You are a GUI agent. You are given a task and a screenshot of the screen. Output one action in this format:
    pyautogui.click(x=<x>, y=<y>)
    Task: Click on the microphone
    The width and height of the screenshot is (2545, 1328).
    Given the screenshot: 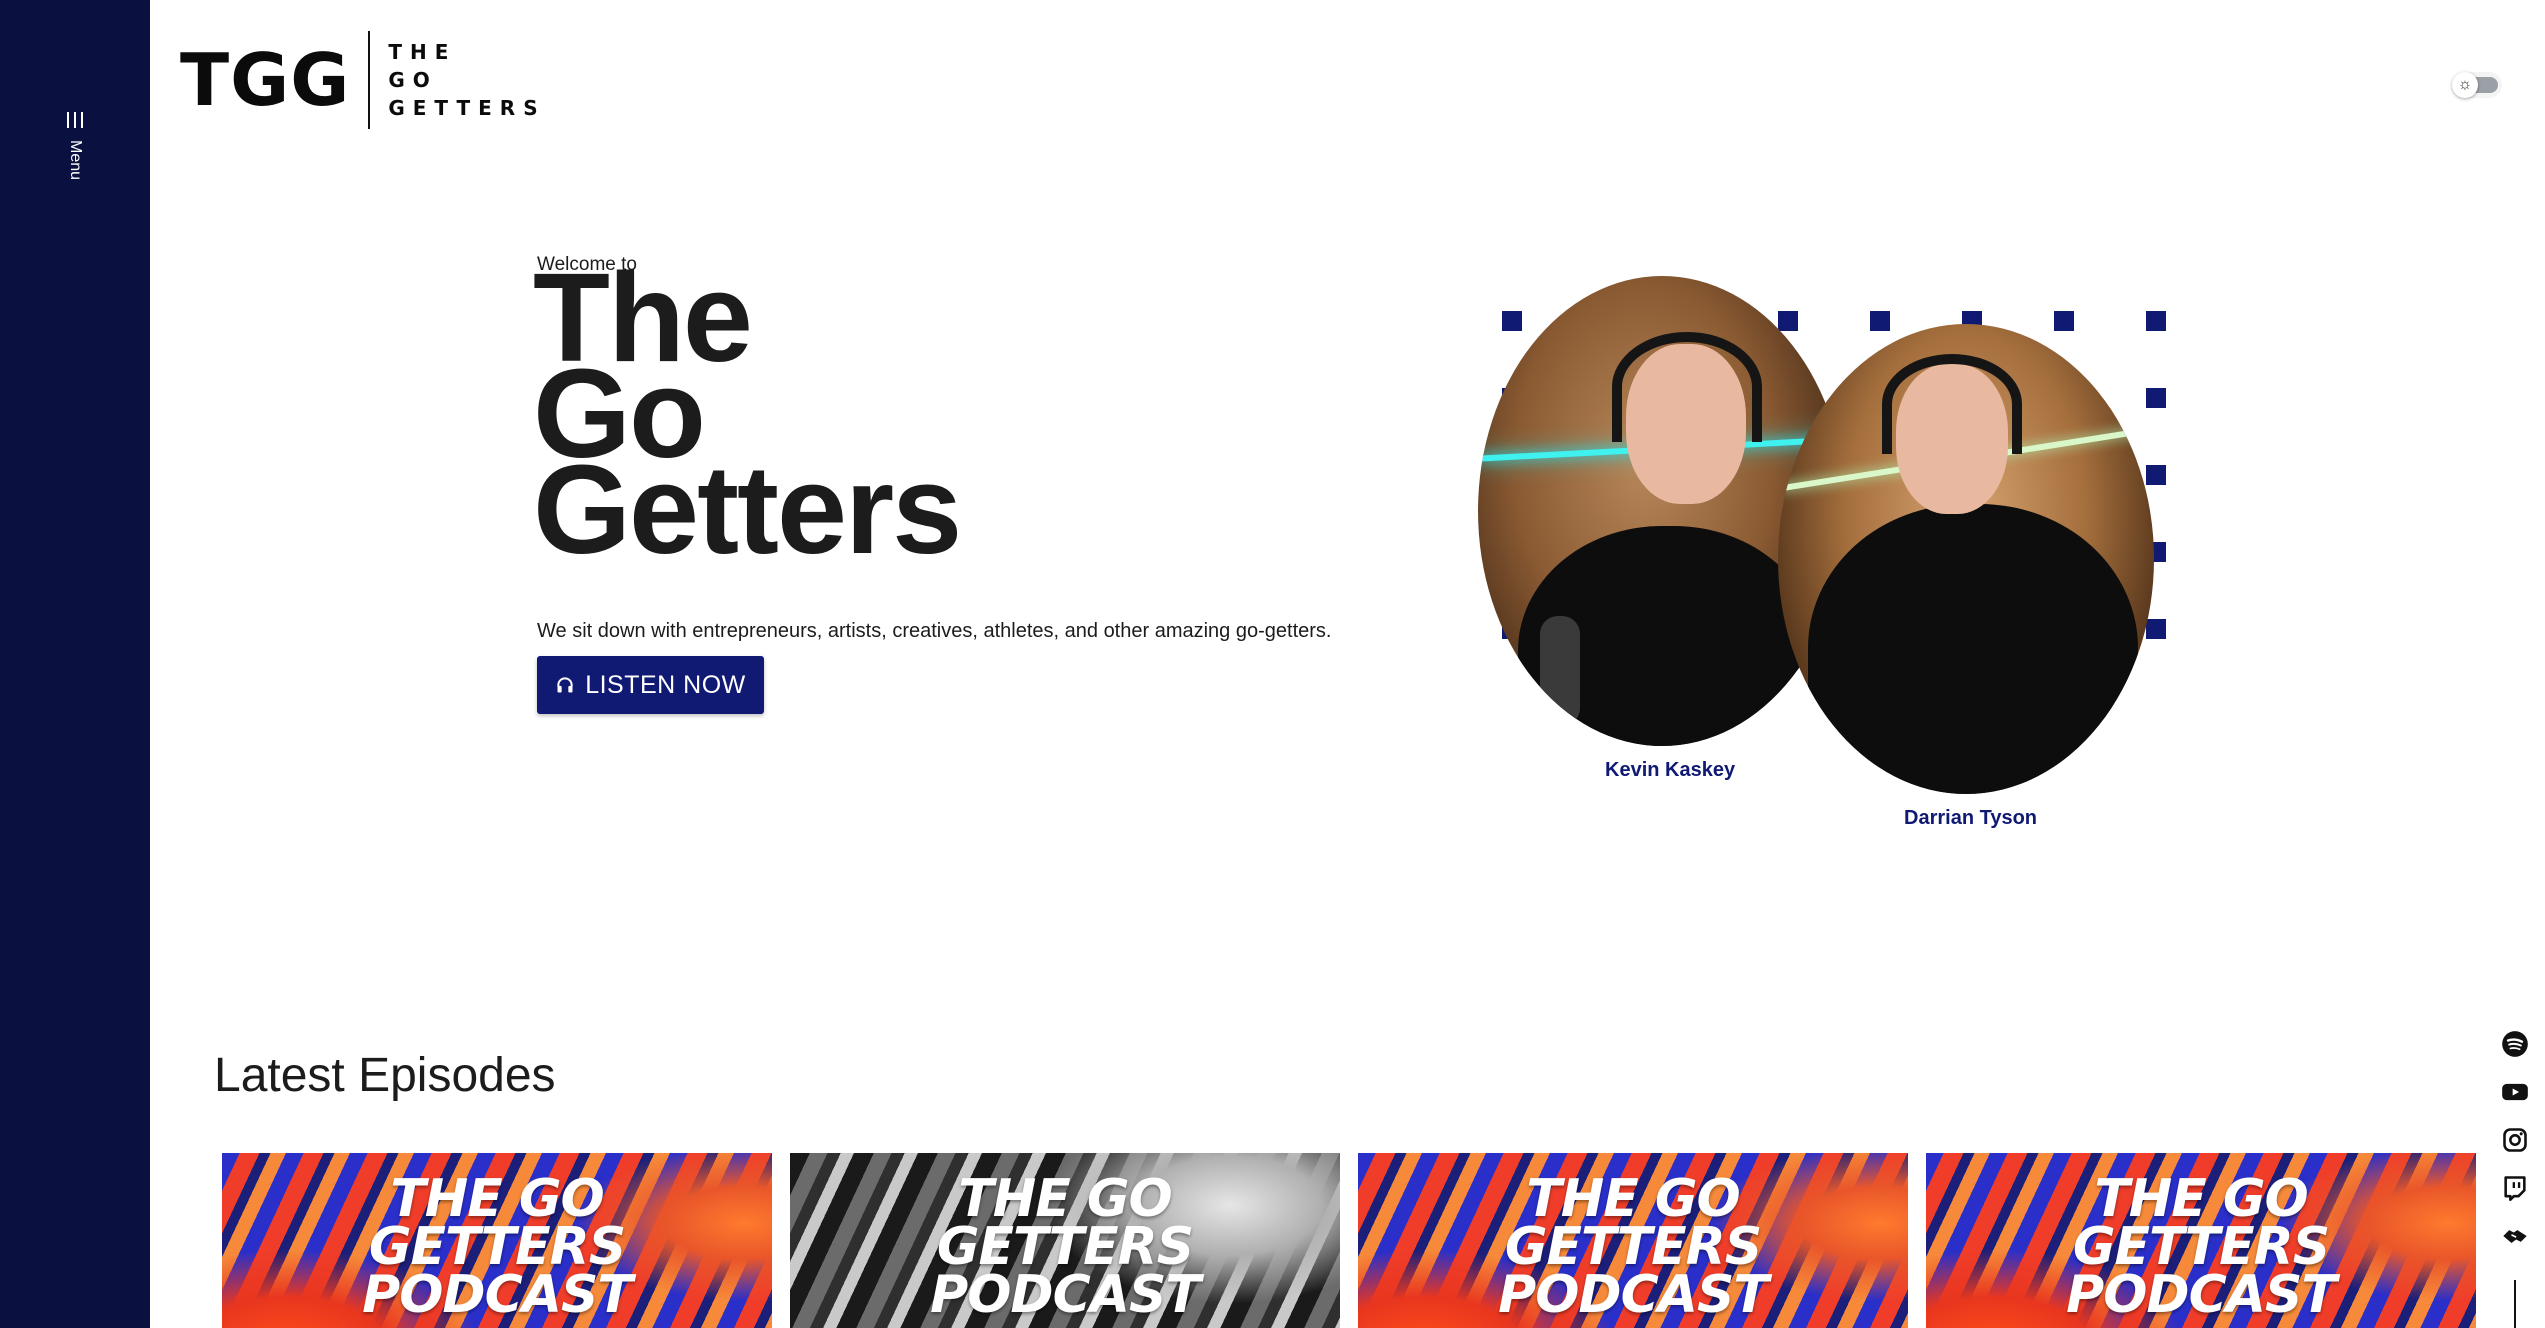 What is the action you would take?
    pyautogui.click(x=1560, y=671)
    